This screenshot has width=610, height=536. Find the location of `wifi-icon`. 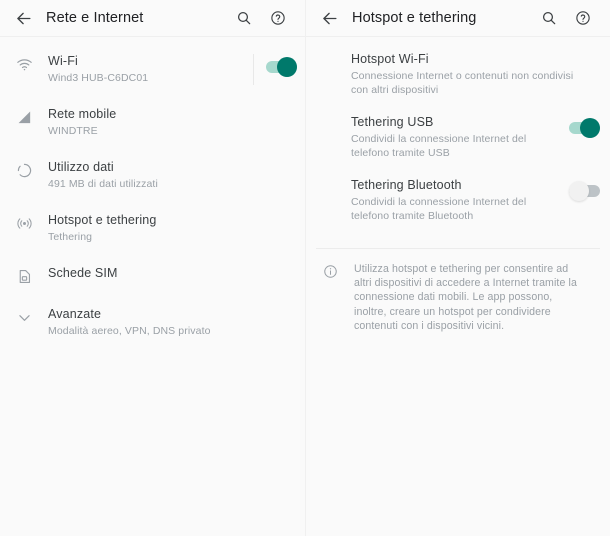

wifi-icon is located at coordinates (24, 64).